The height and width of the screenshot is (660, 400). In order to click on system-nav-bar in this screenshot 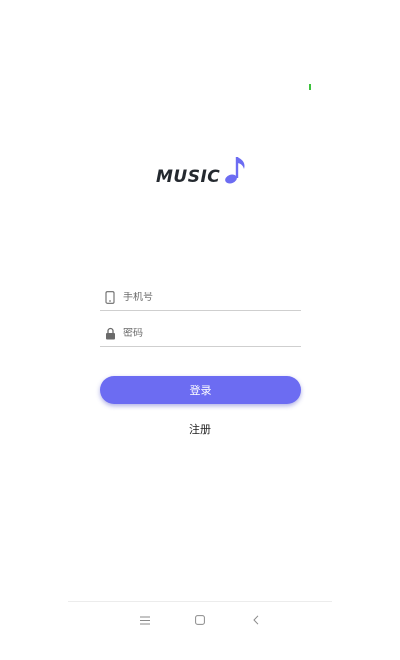, I will do `click(200, 620)`.